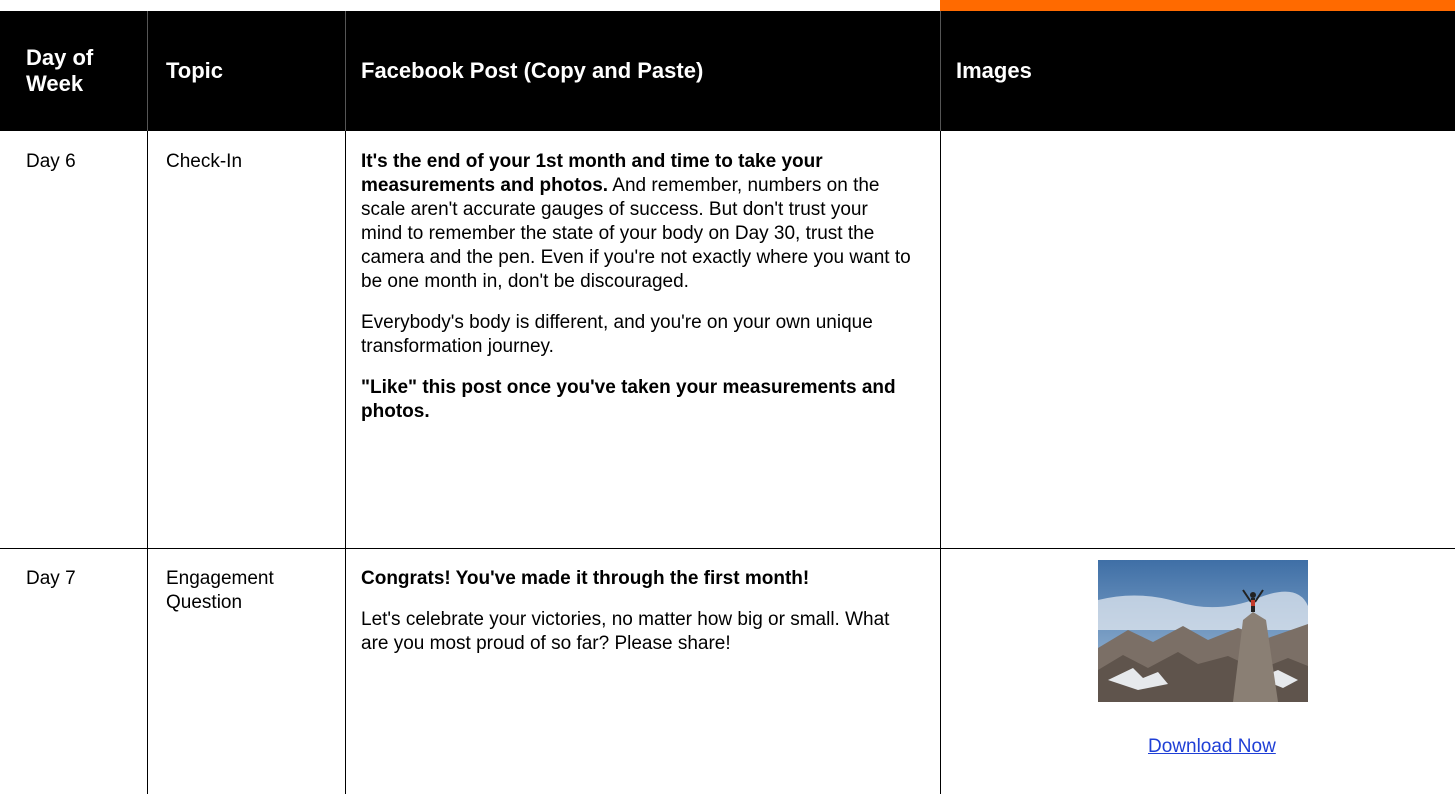 The image size is (1455, 794). I want to click on header-day-line1: Day of, so click(60, 57).